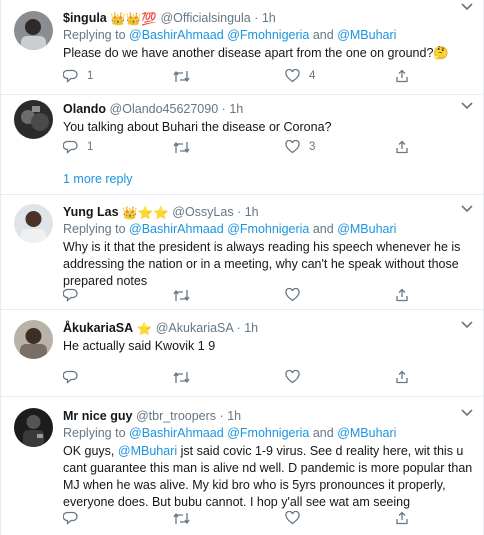  What do you see at coordinates (97, 179) in the screenshot?
I see `show-more-replies-link: 1 more reply` at bounding box center [97, 179].